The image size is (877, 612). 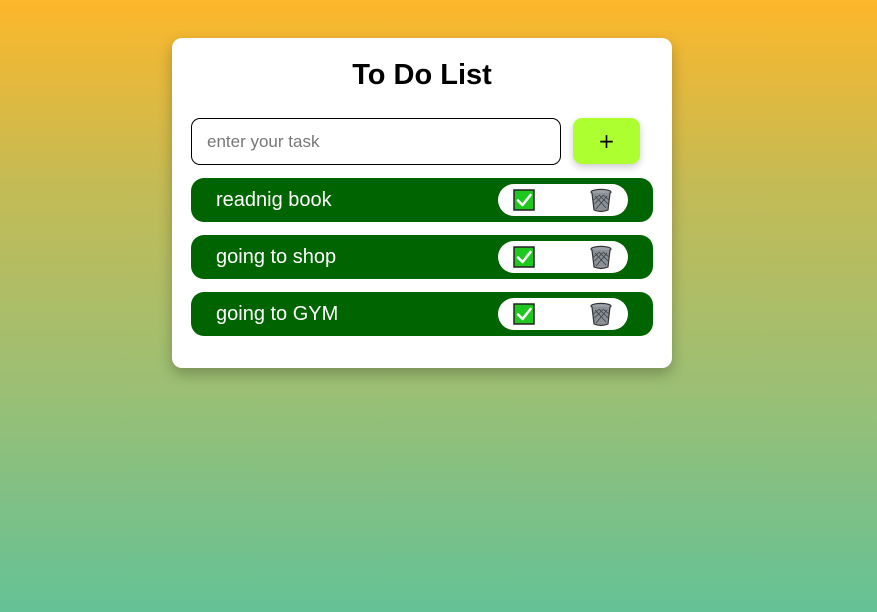 What do you see at coordinates (274, 200) in the screenshot?
I see `task-text: readnig book` at bounding box center [274, 200].